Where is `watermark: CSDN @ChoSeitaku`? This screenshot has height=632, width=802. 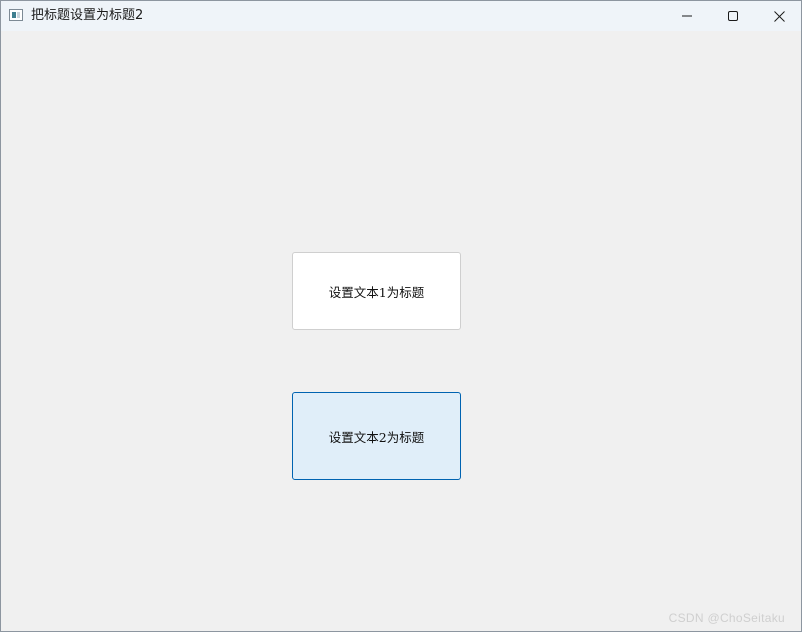 watermark: CSDN @ChoSeitaku is located at coordinates (726, 618).